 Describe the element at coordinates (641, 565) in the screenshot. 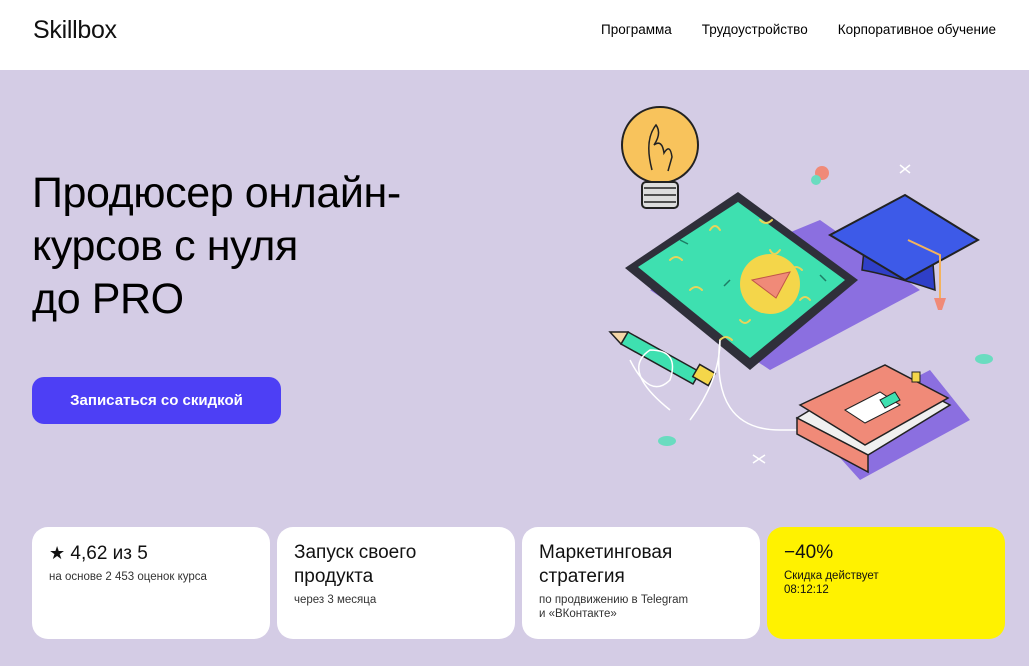

I see `marketing-title: Маркетинговая стратегия` at that location.